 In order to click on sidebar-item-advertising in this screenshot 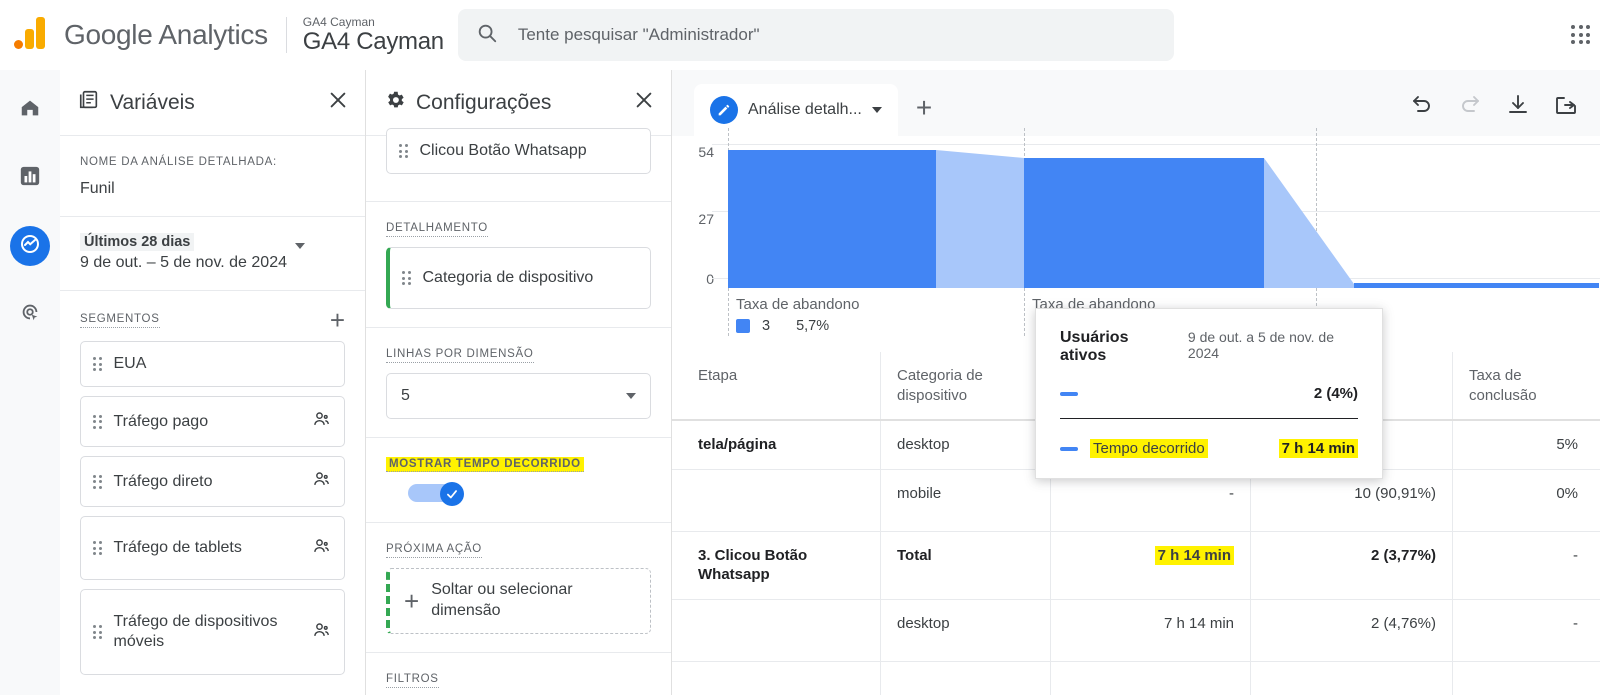, I will do `click(30, 314)`.